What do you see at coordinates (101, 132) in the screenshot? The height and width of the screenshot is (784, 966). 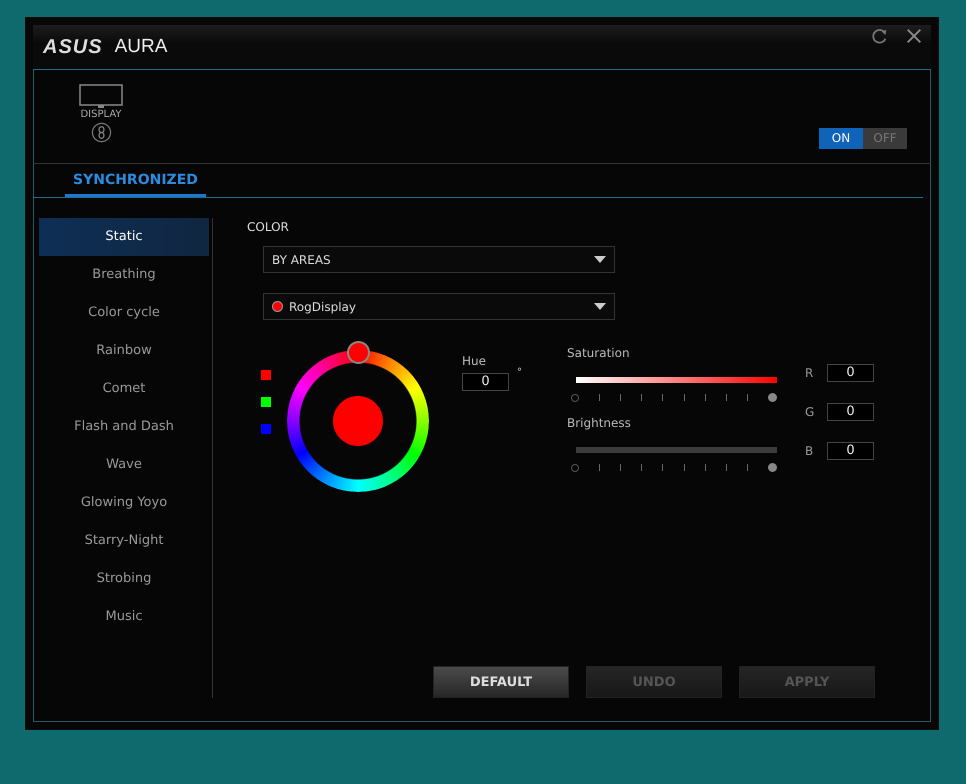 I see `link-icon` at bounding box center [101, 132].